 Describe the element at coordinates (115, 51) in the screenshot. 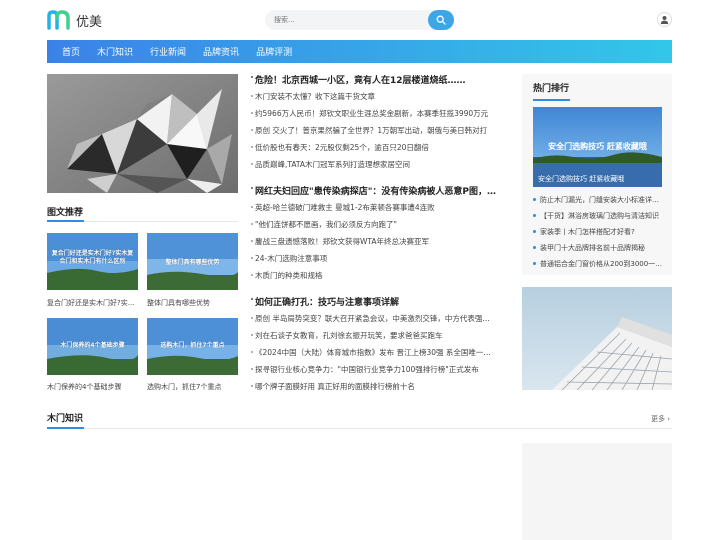

I see `nav-door-knowledge: 木门知识` at that location.